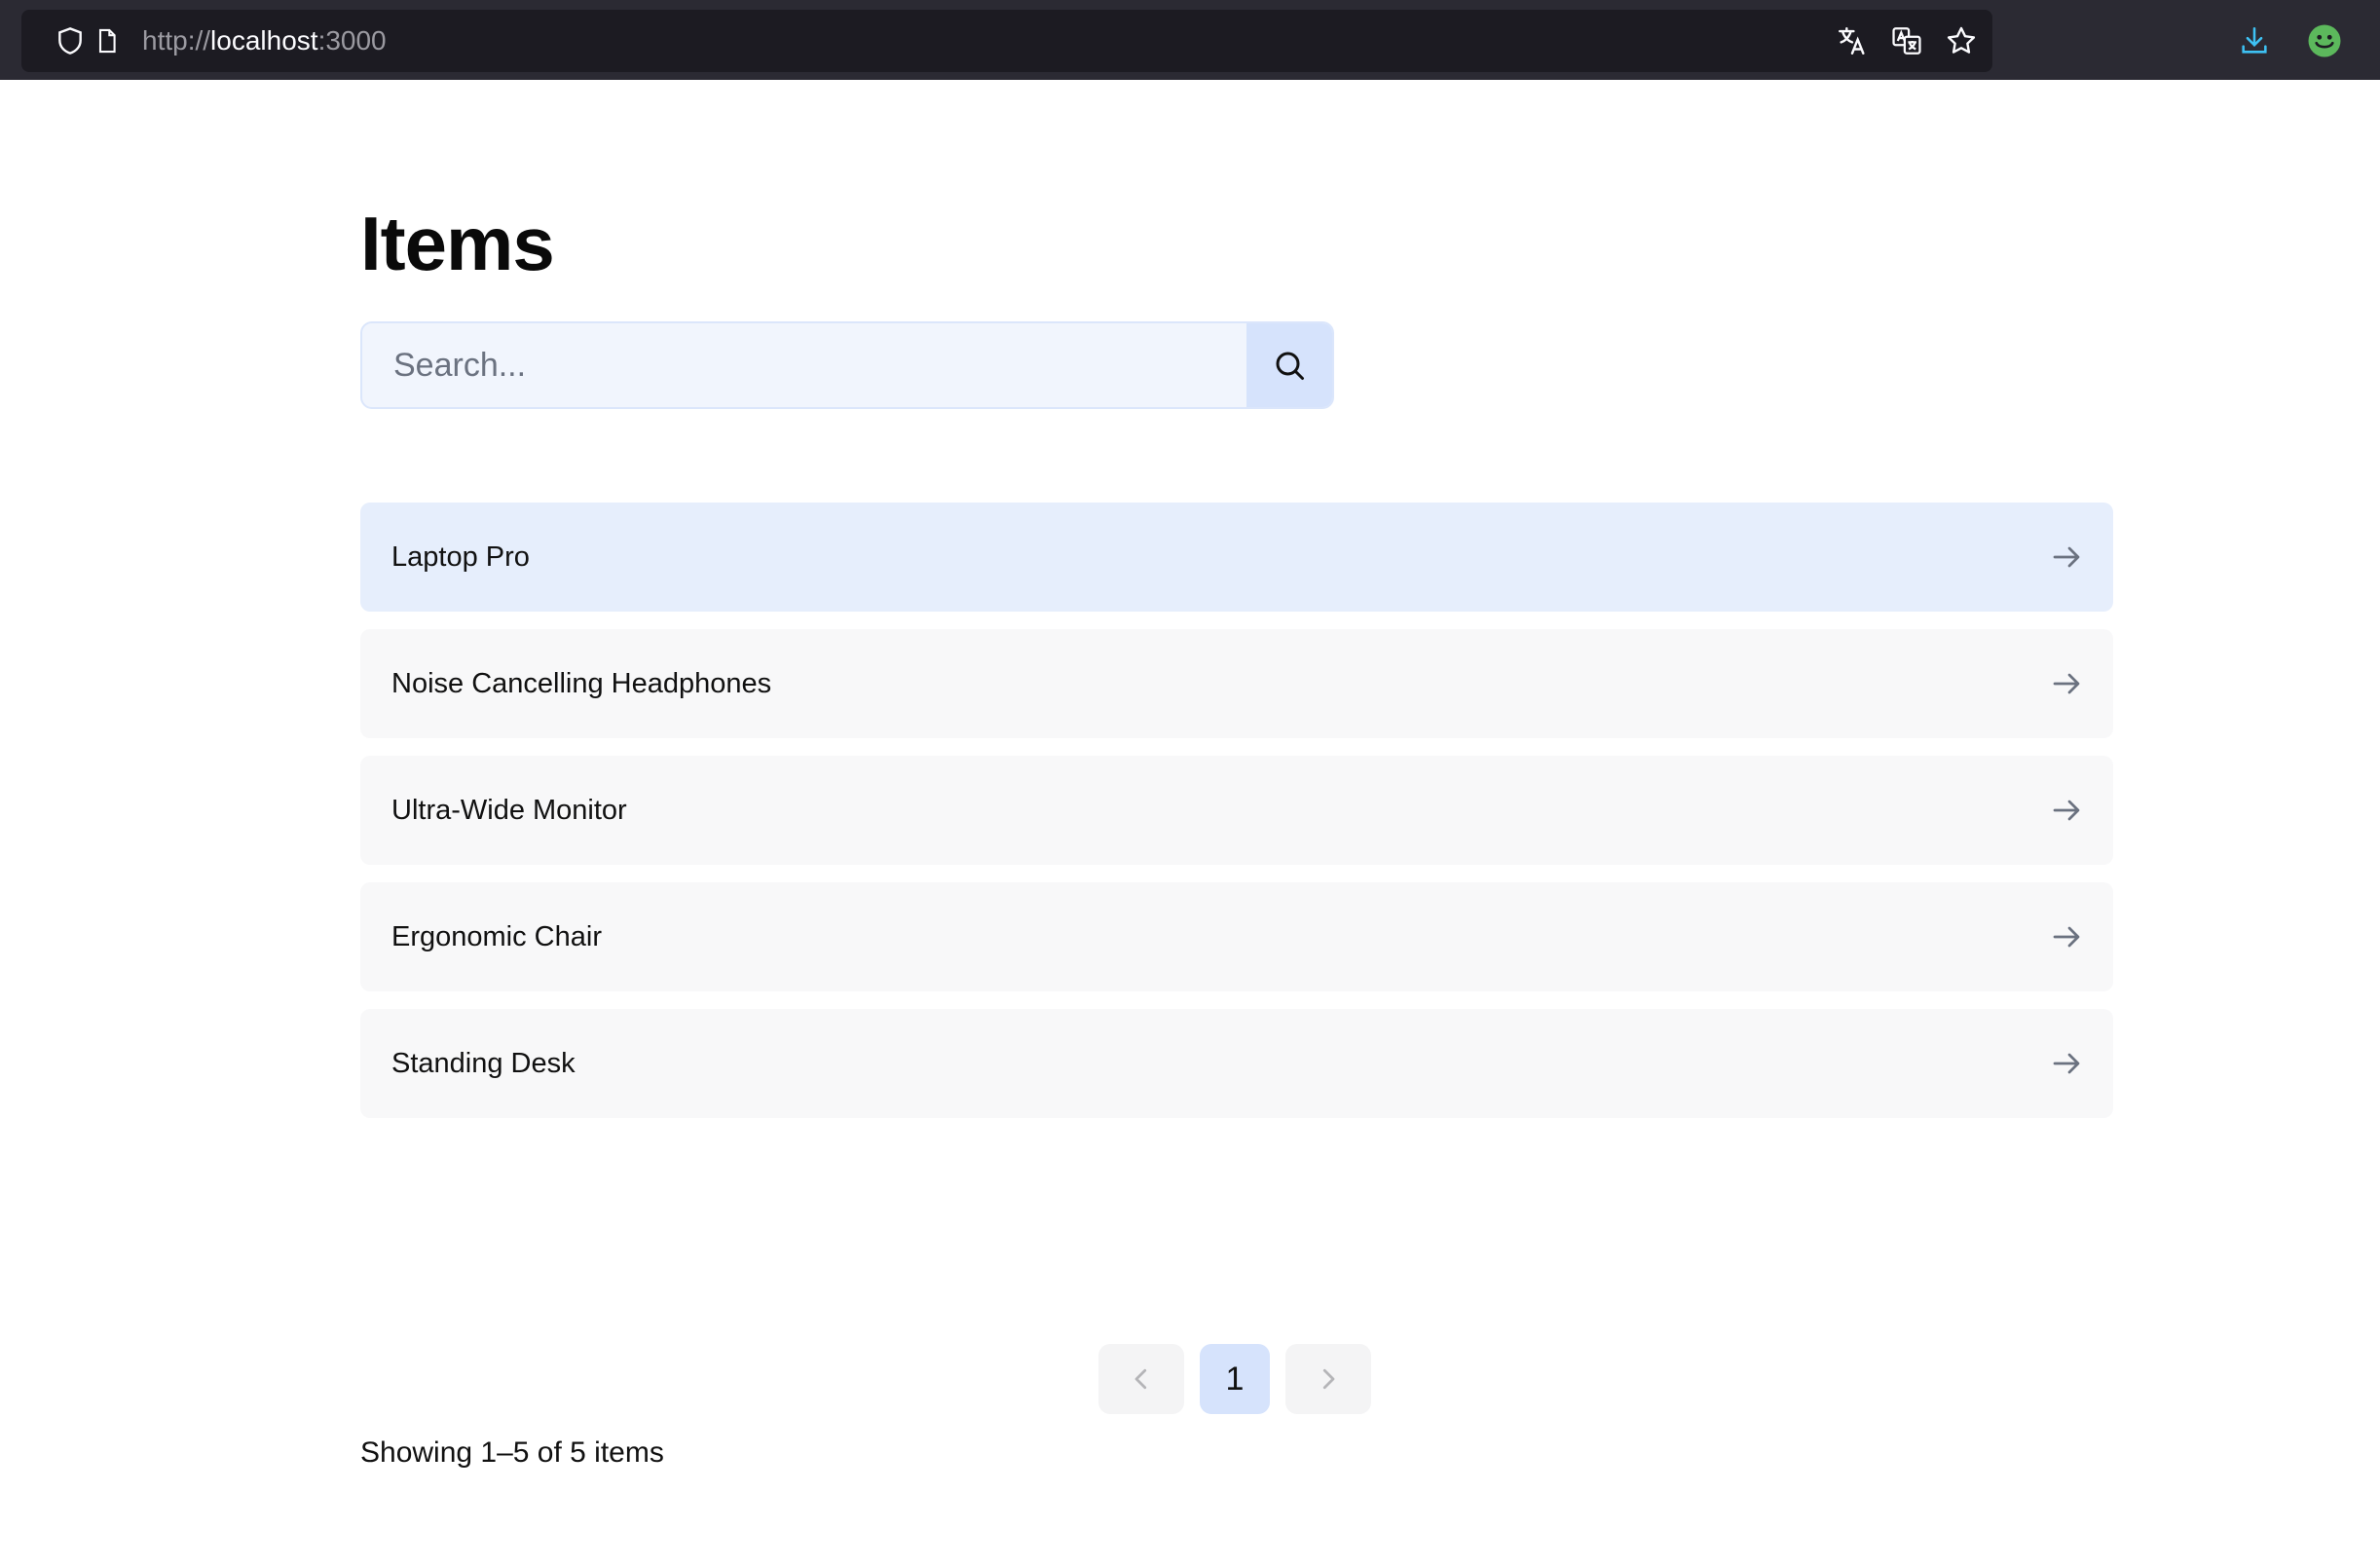 Image resolution: width=2380 pixels, height=1566 pixels. Describe the element at coordinates (805, 365) in the screenshot. I see `search-input` at that location.